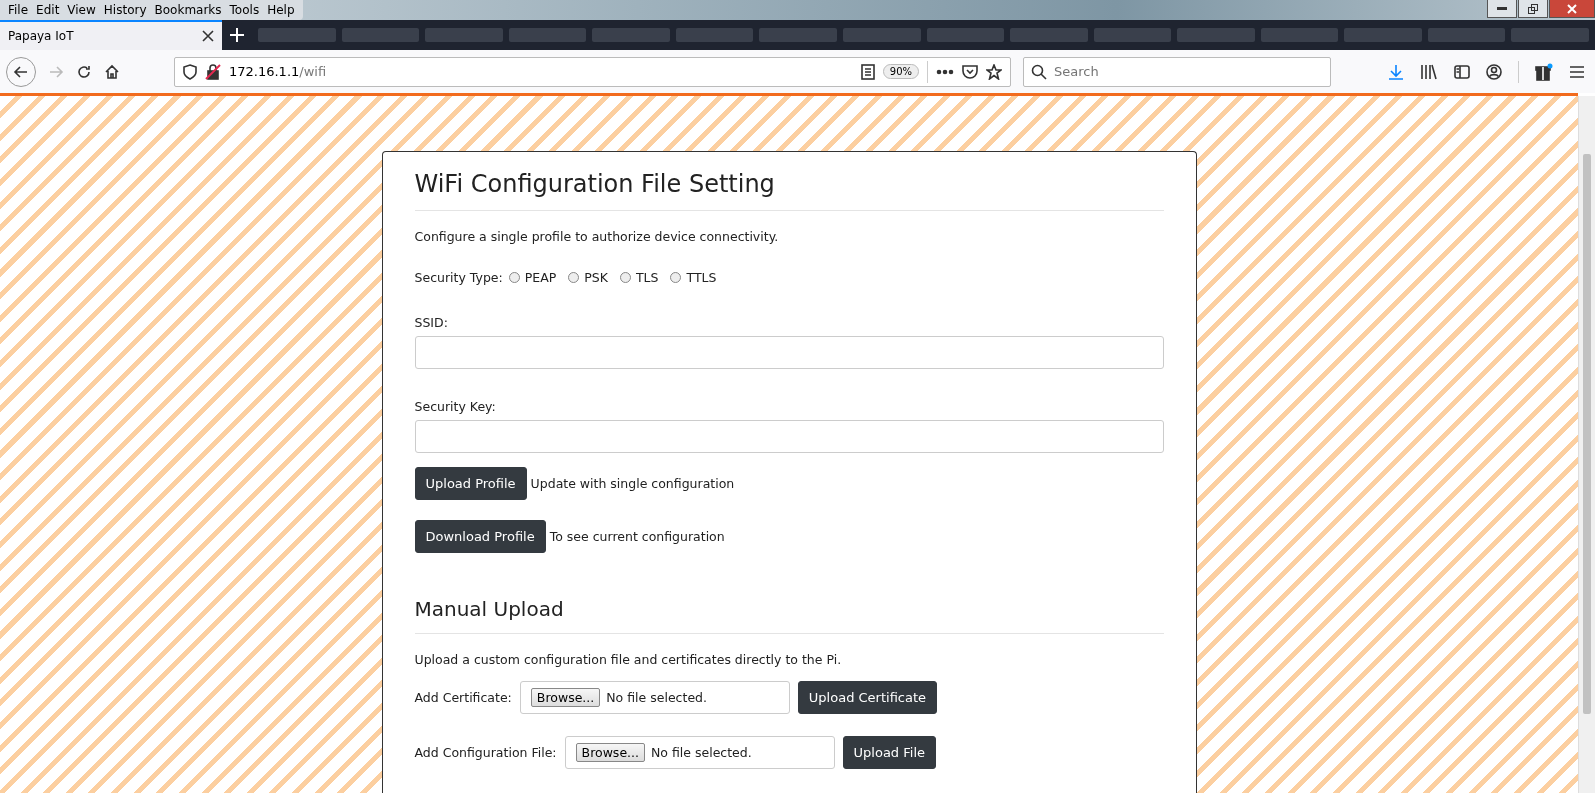 This screenshot has height=793, width=1595. I want to click on button-note: Update with single configuration, so click(632, 483).